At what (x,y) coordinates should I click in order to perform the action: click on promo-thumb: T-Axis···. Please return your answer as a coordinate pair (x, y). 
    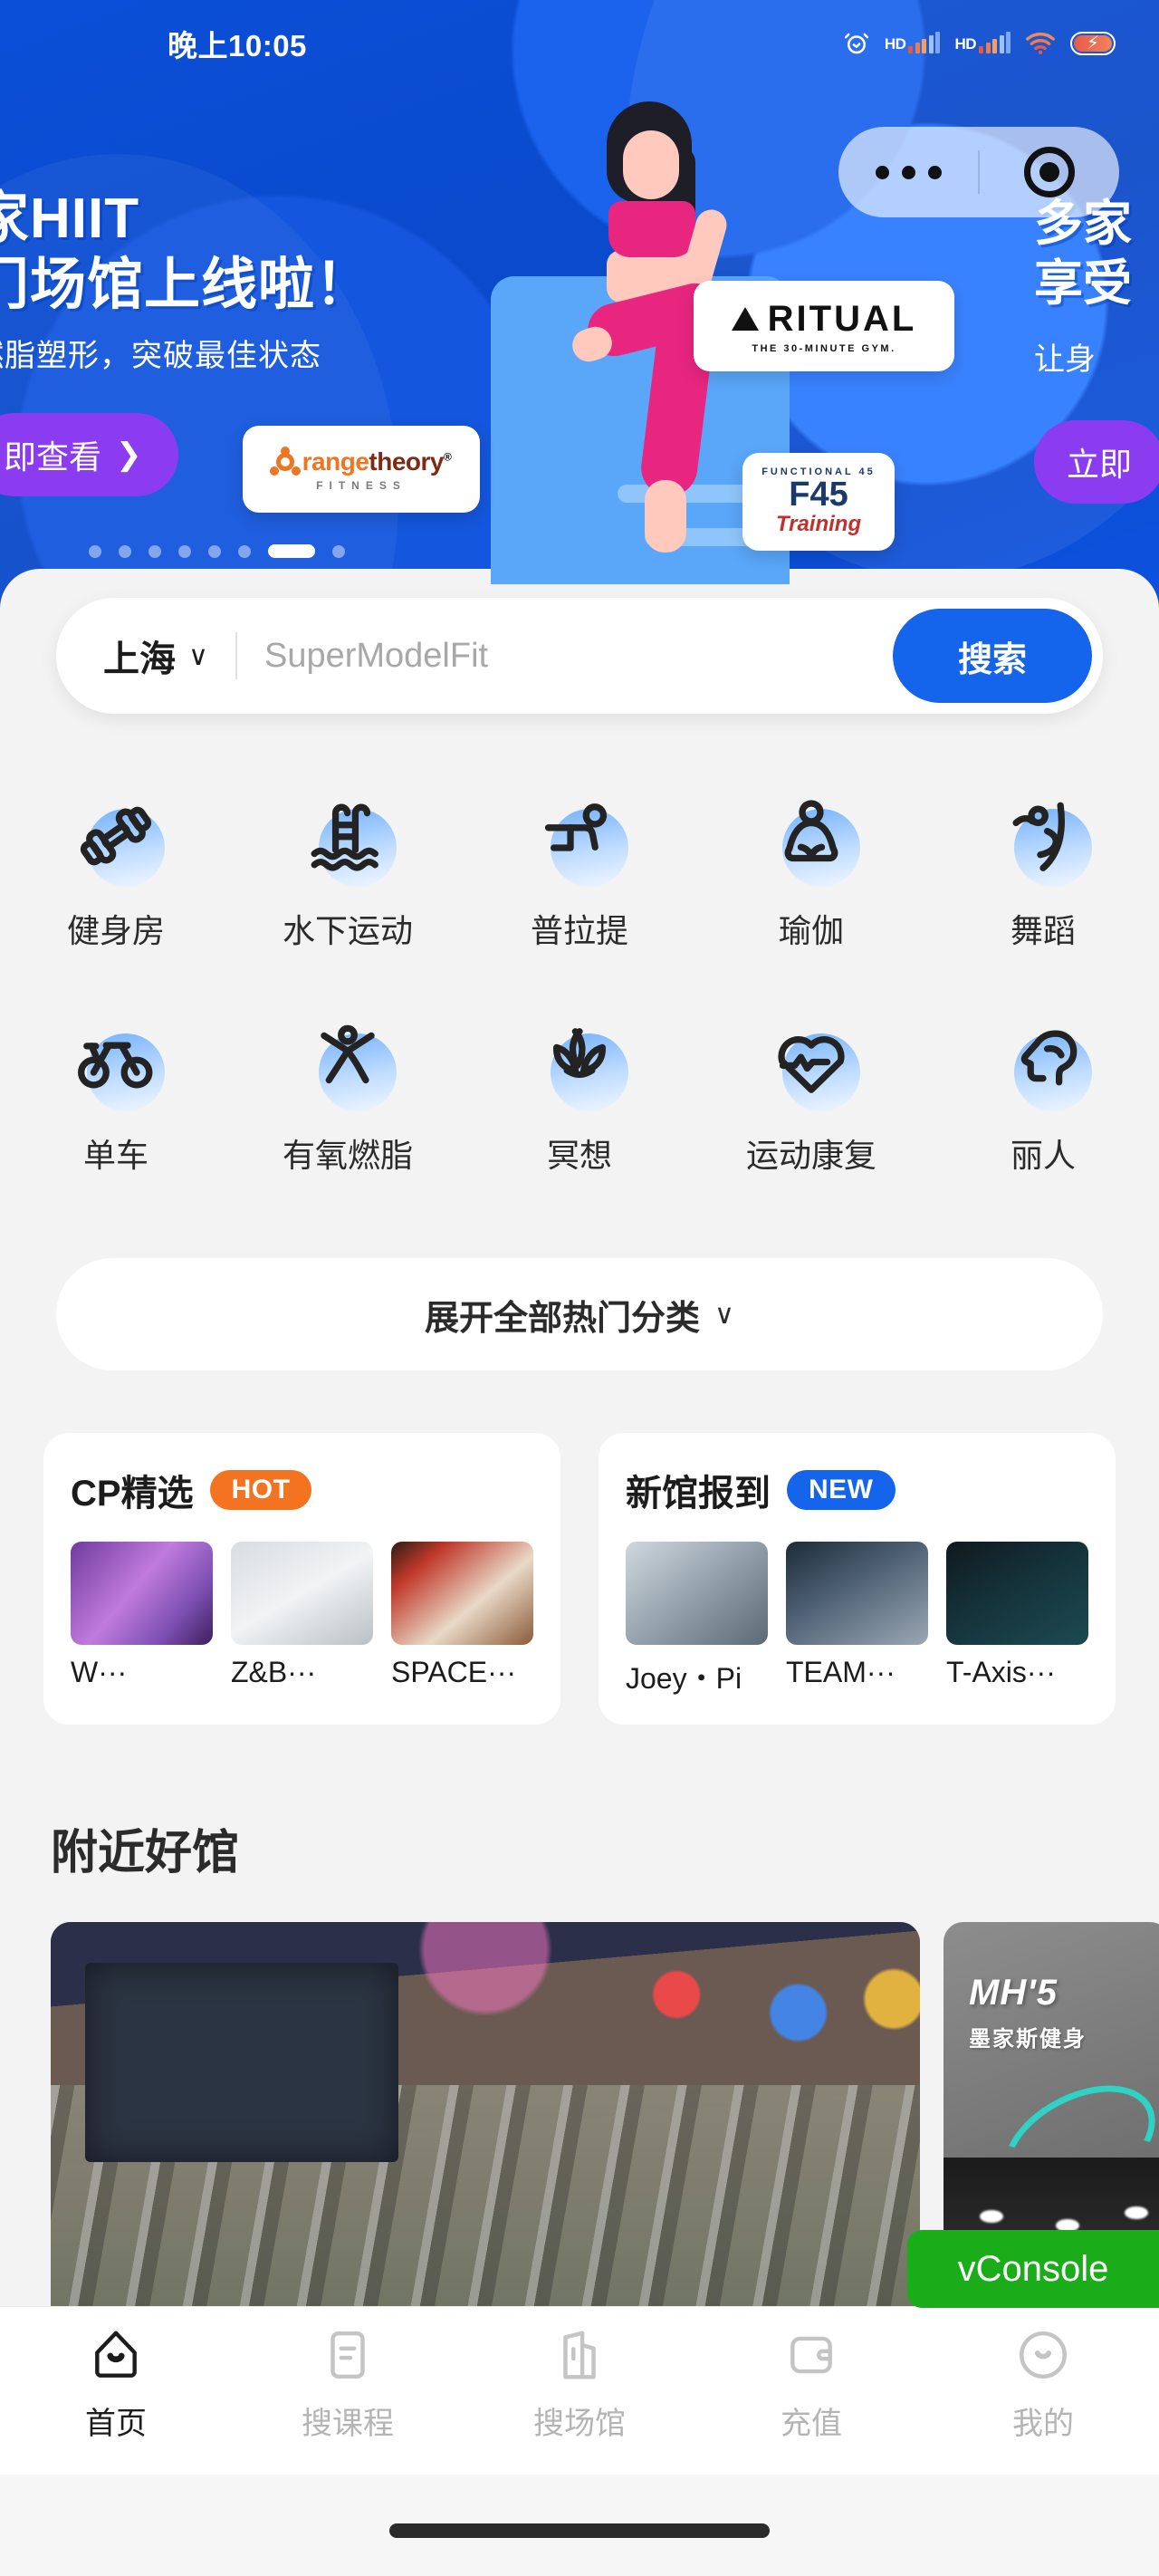
    Looking at the image, I should click on (1017, 1619).